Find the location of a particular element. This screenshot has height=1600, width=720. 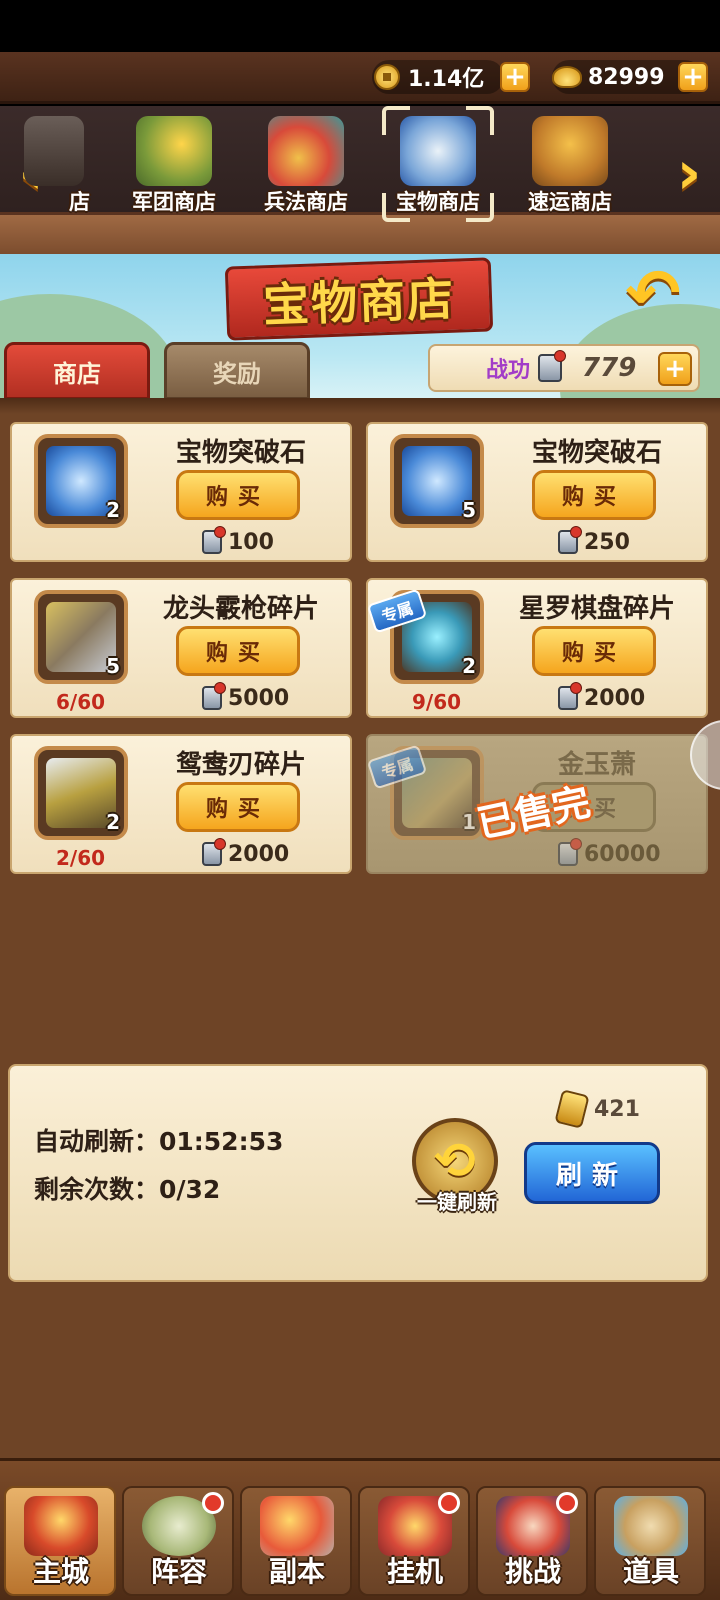

status-bar is located at coordinates (360, 26).